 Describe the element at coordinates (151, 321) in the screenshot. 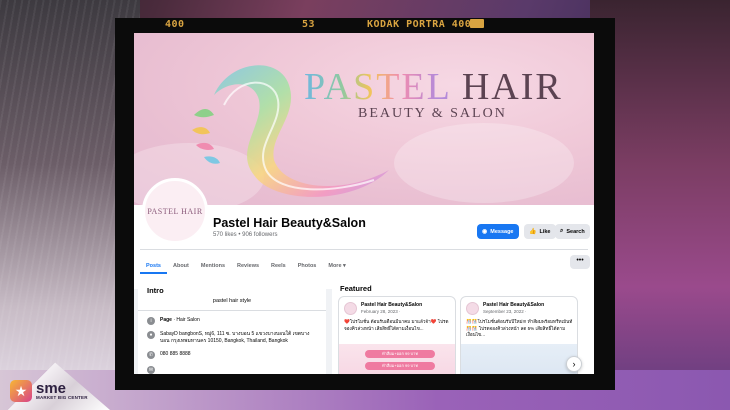

I see `info-icon: i` at that location.